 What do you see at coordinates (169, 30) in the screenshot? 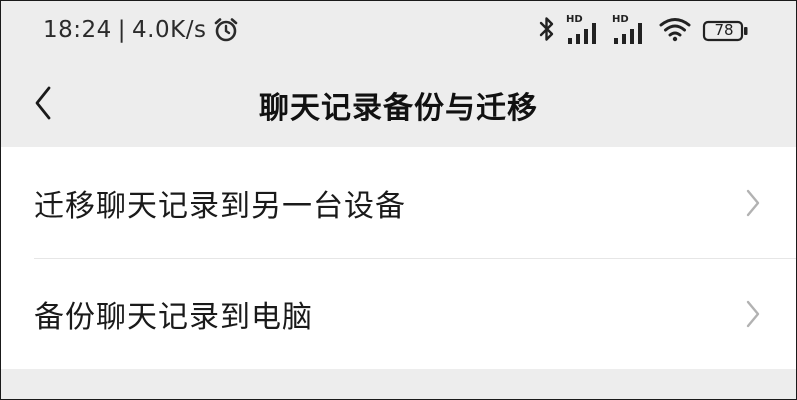
I see `network-speed: 4.0K/s` at bounding box center [169, 30].